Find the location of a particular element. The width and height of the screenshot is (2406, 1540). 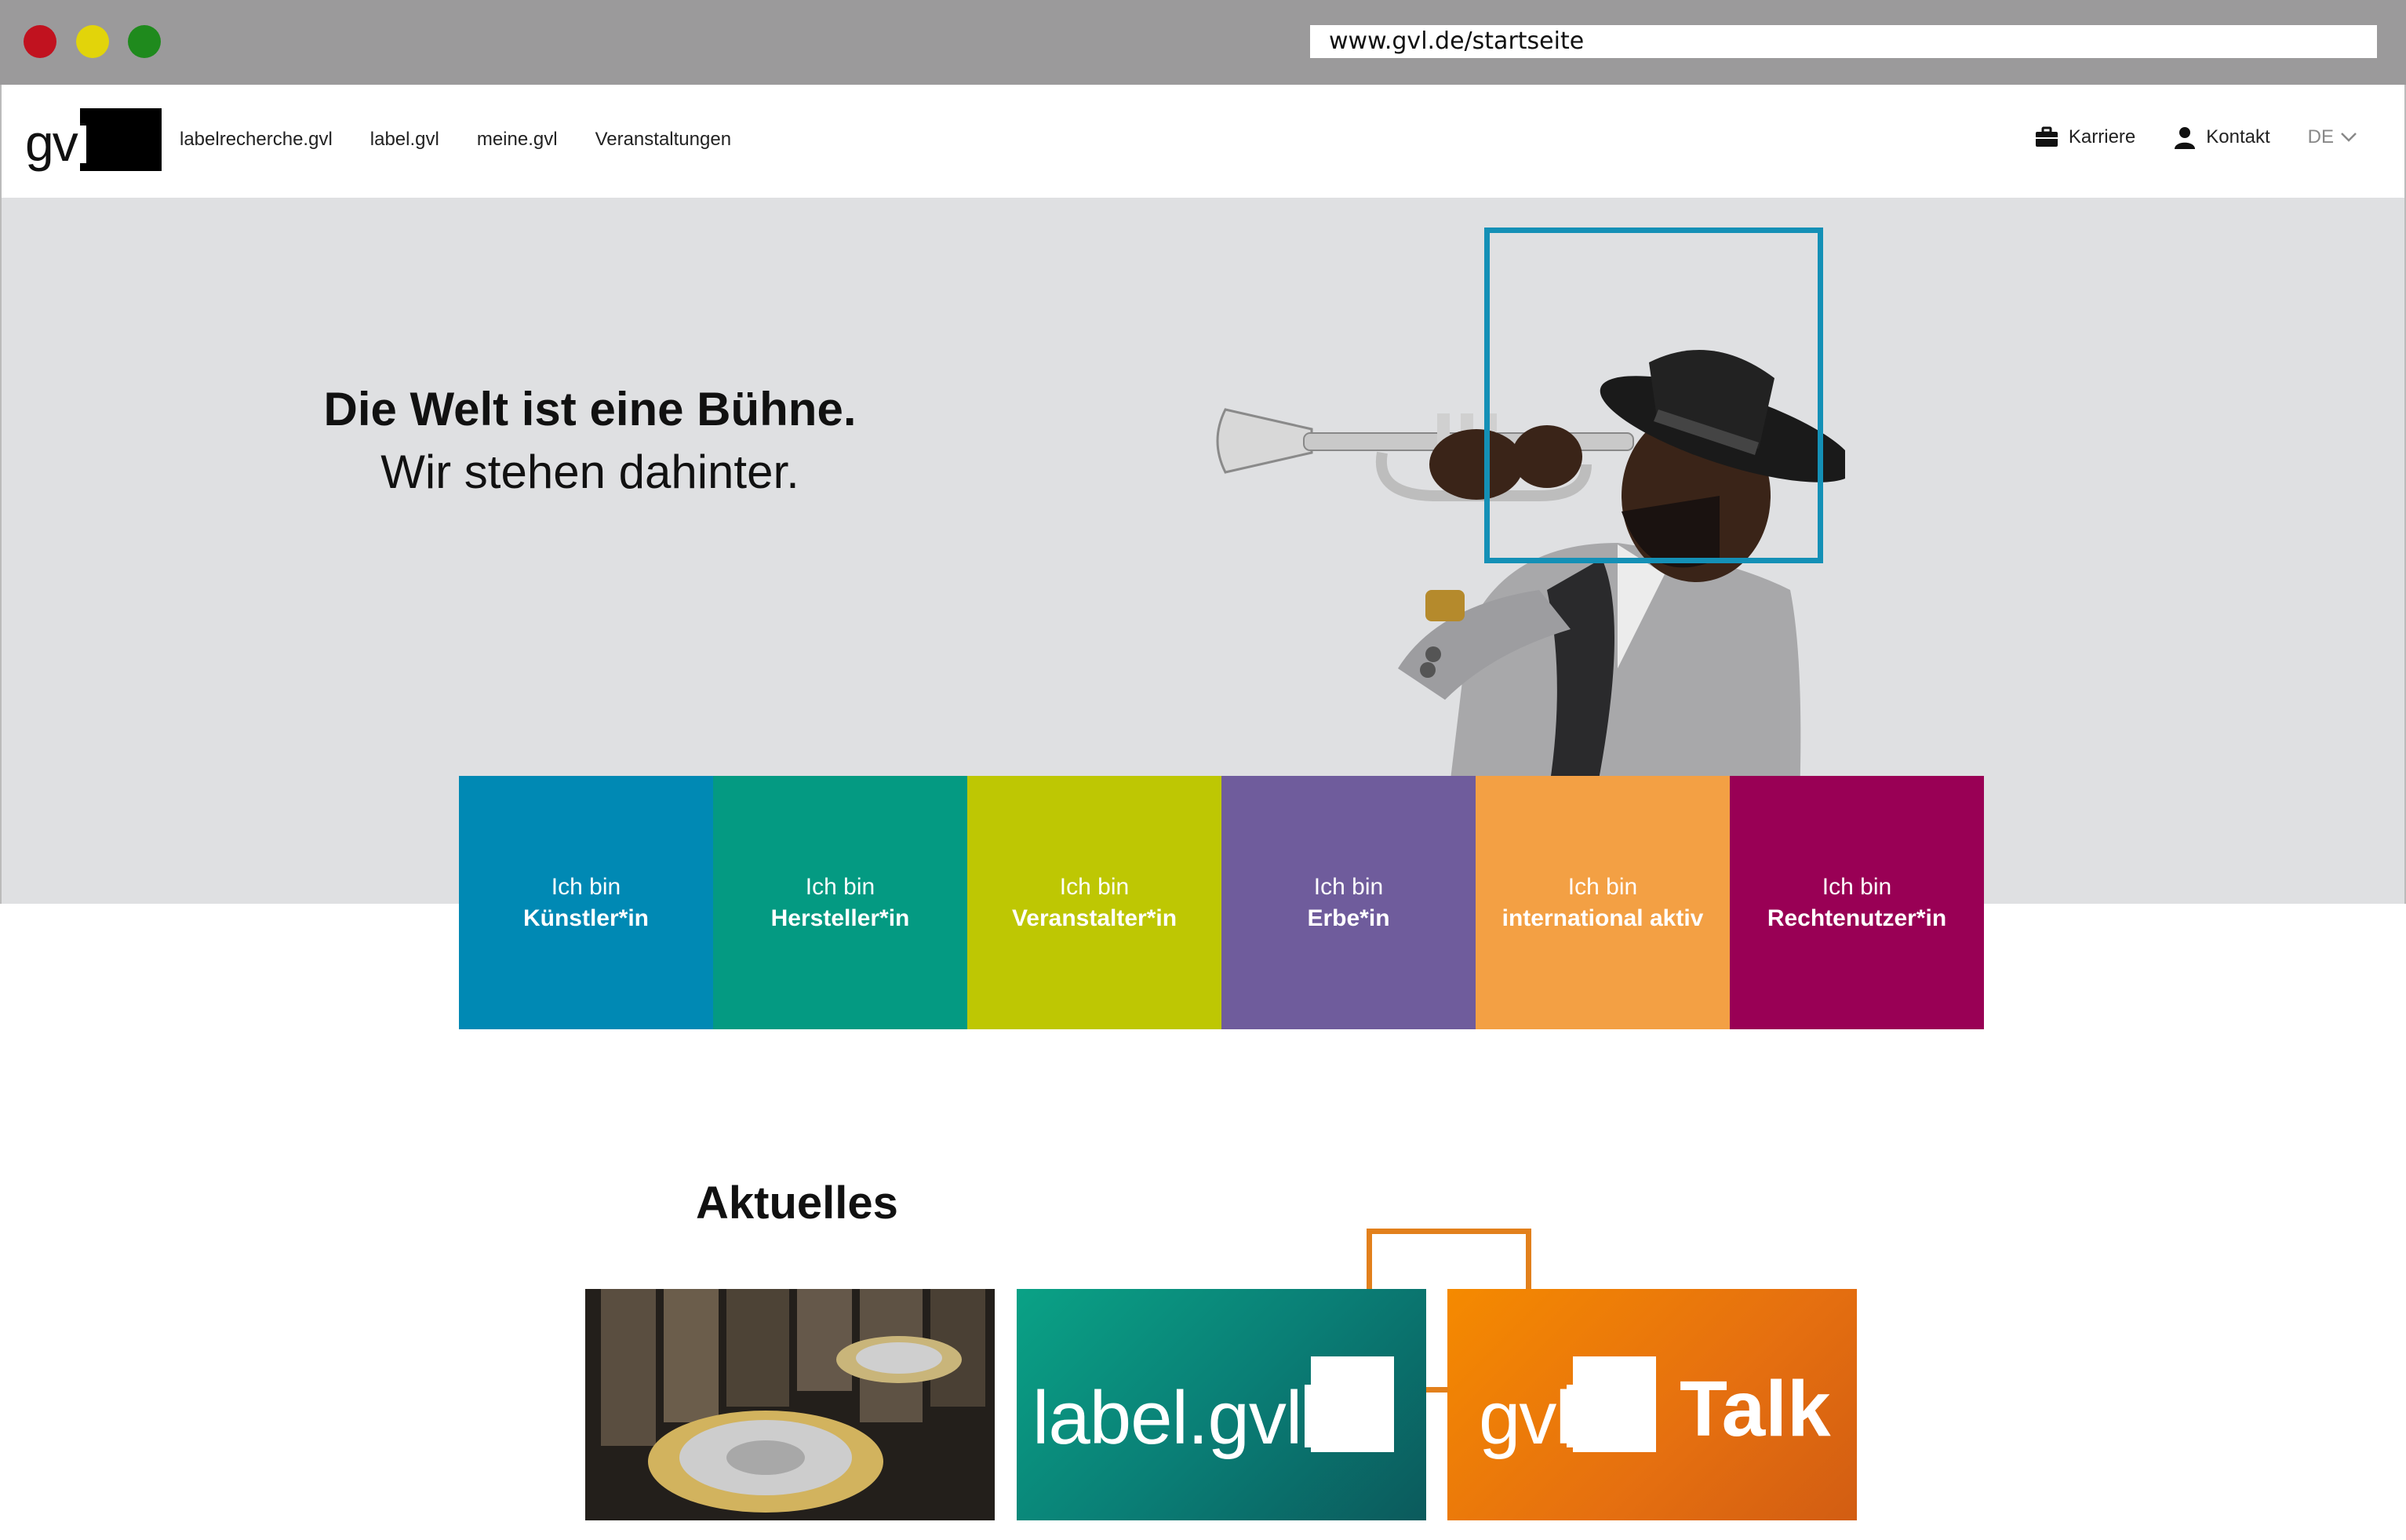

person-icon is located at coordinates (2186, 138).